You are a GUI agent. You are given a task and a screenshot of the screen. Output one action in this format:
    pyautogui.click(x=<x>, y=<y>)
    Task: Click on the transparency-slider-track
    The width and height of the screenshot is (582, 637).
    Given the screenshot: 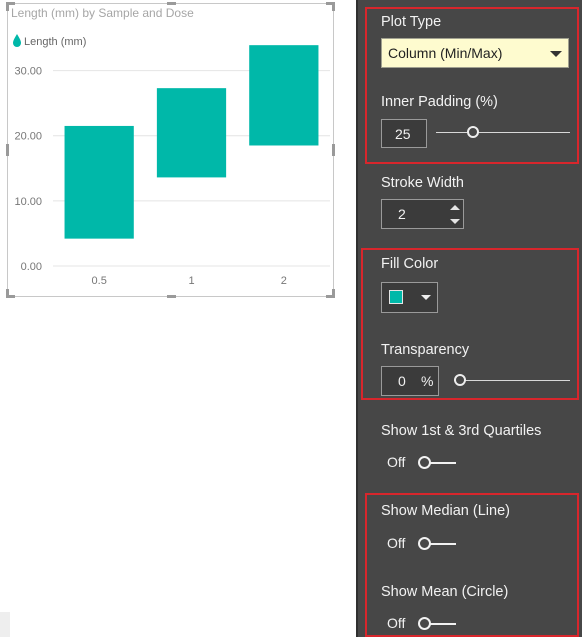 What is the action you would take?
    pyautogui.click(x=512, y=380)
    